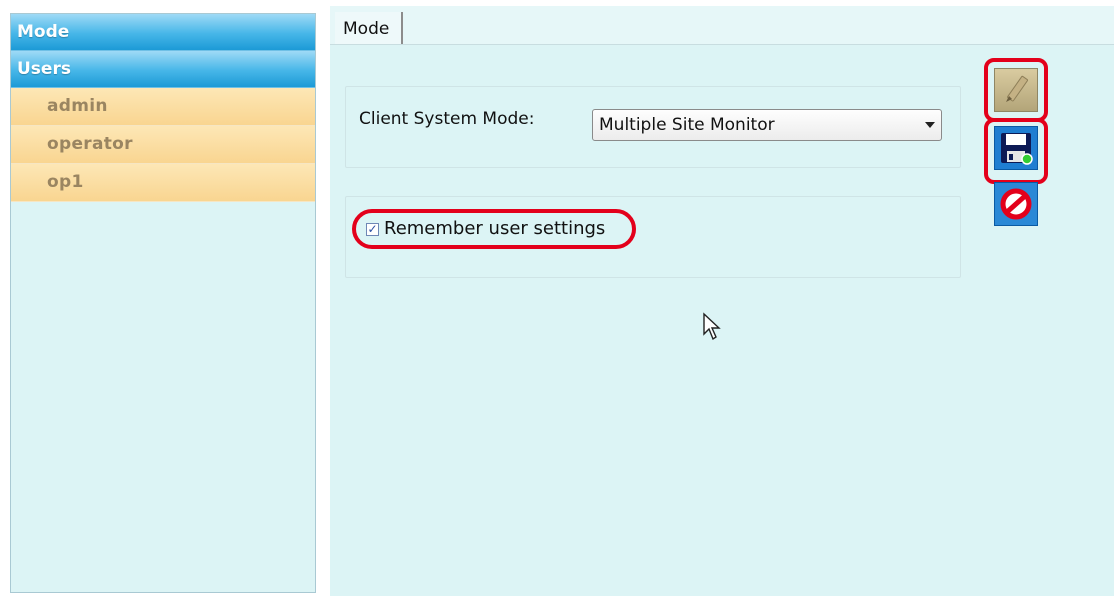  What do you see at coordinates (372, 229) in the screenshot?
I see `remember-settings-checkbox: ✓` at bounding box center [372, 229].